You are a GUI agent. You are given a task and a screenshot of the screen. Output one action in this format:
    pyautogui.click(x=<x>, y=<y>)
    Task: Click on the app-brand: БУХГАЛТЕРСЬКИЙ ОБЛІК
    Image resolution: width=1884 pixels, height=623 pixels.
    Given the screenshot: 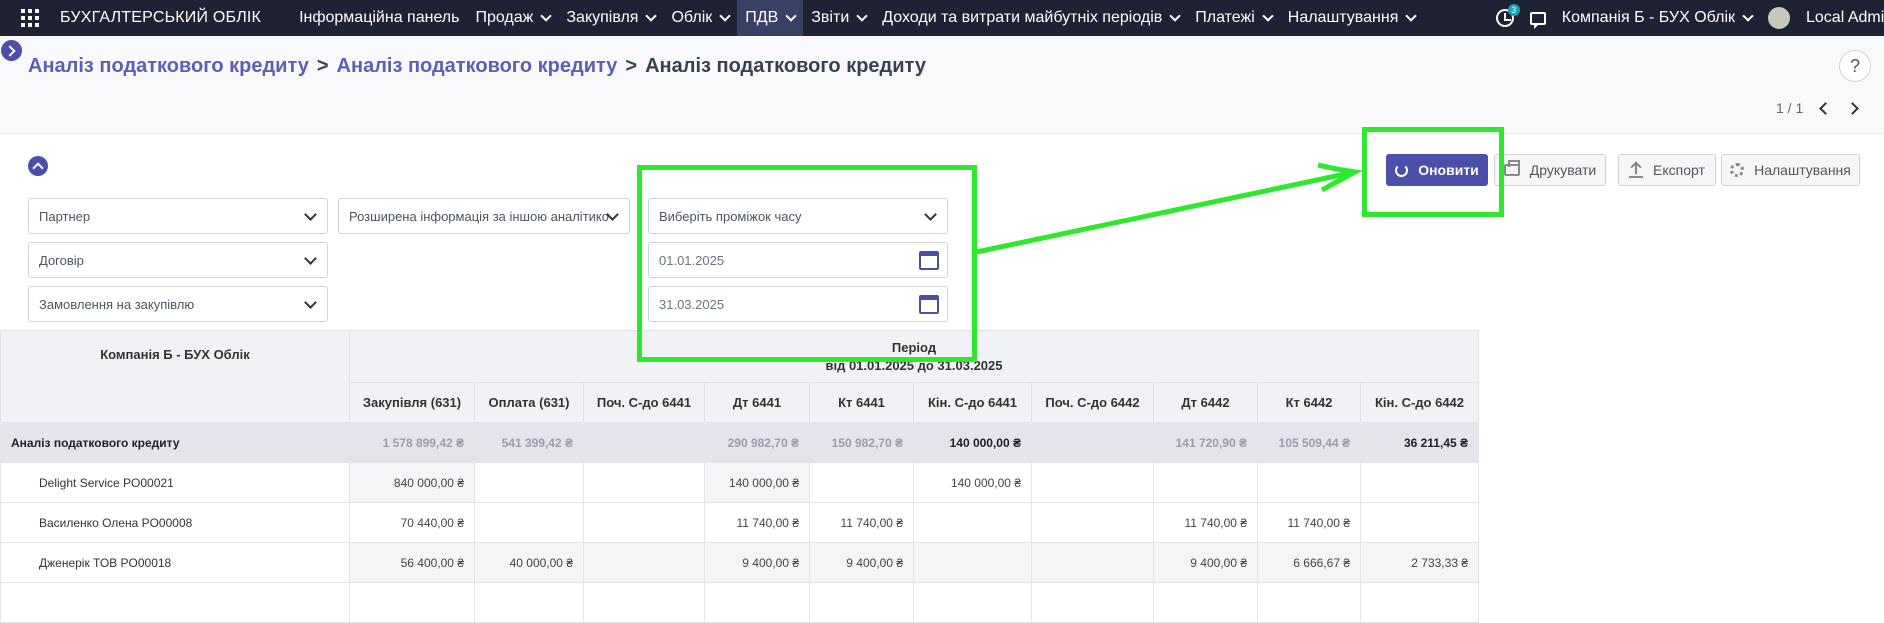 What is the action you would take?
    pyautogui.click(x=175, y=18)
    